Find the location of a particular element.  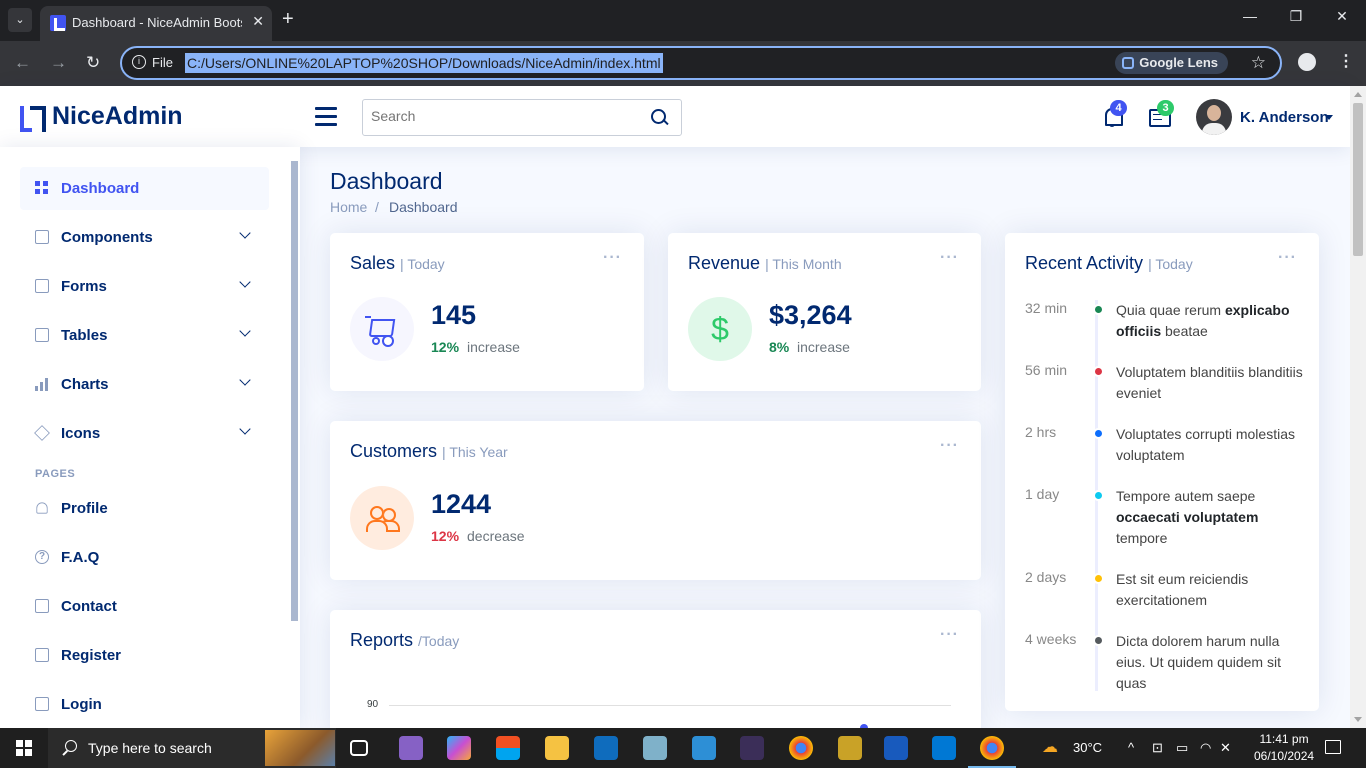

search-input is located at coordinates (506, 116).